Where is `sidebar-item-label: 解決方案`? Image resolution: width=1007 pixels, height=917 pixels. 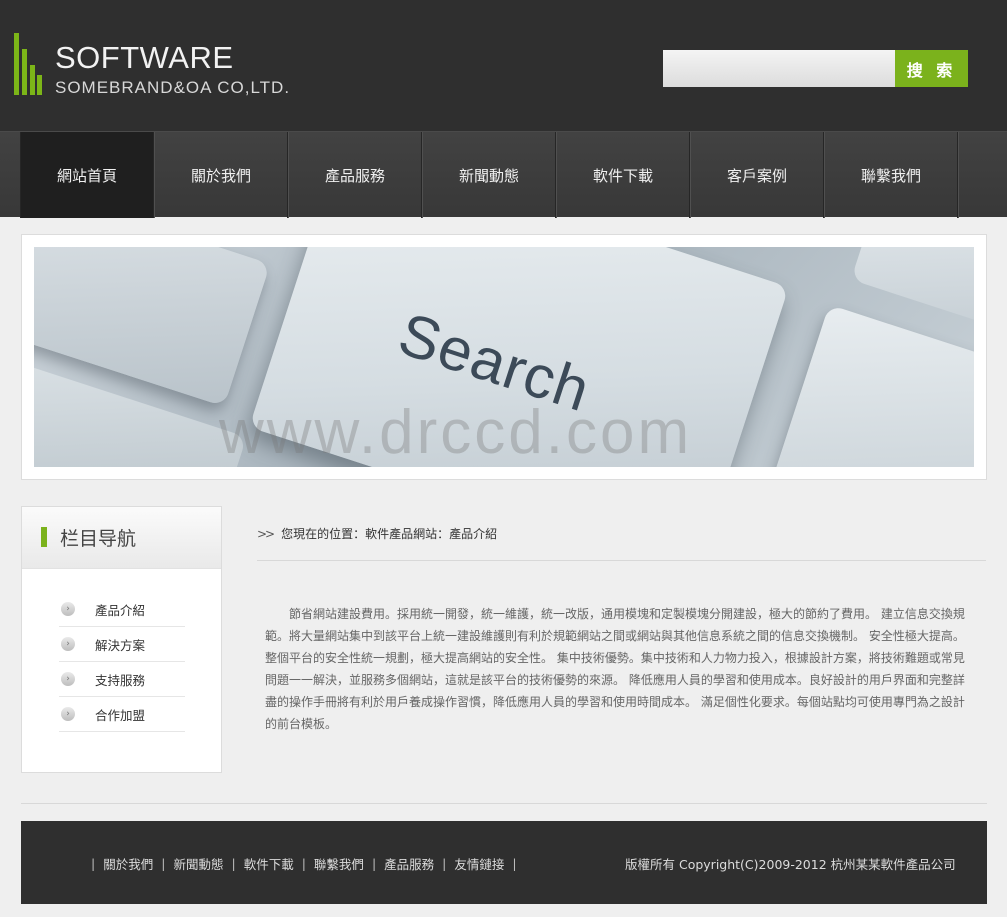 sidebar-item-label: 解決方案 is located at coordinates (120, 645).